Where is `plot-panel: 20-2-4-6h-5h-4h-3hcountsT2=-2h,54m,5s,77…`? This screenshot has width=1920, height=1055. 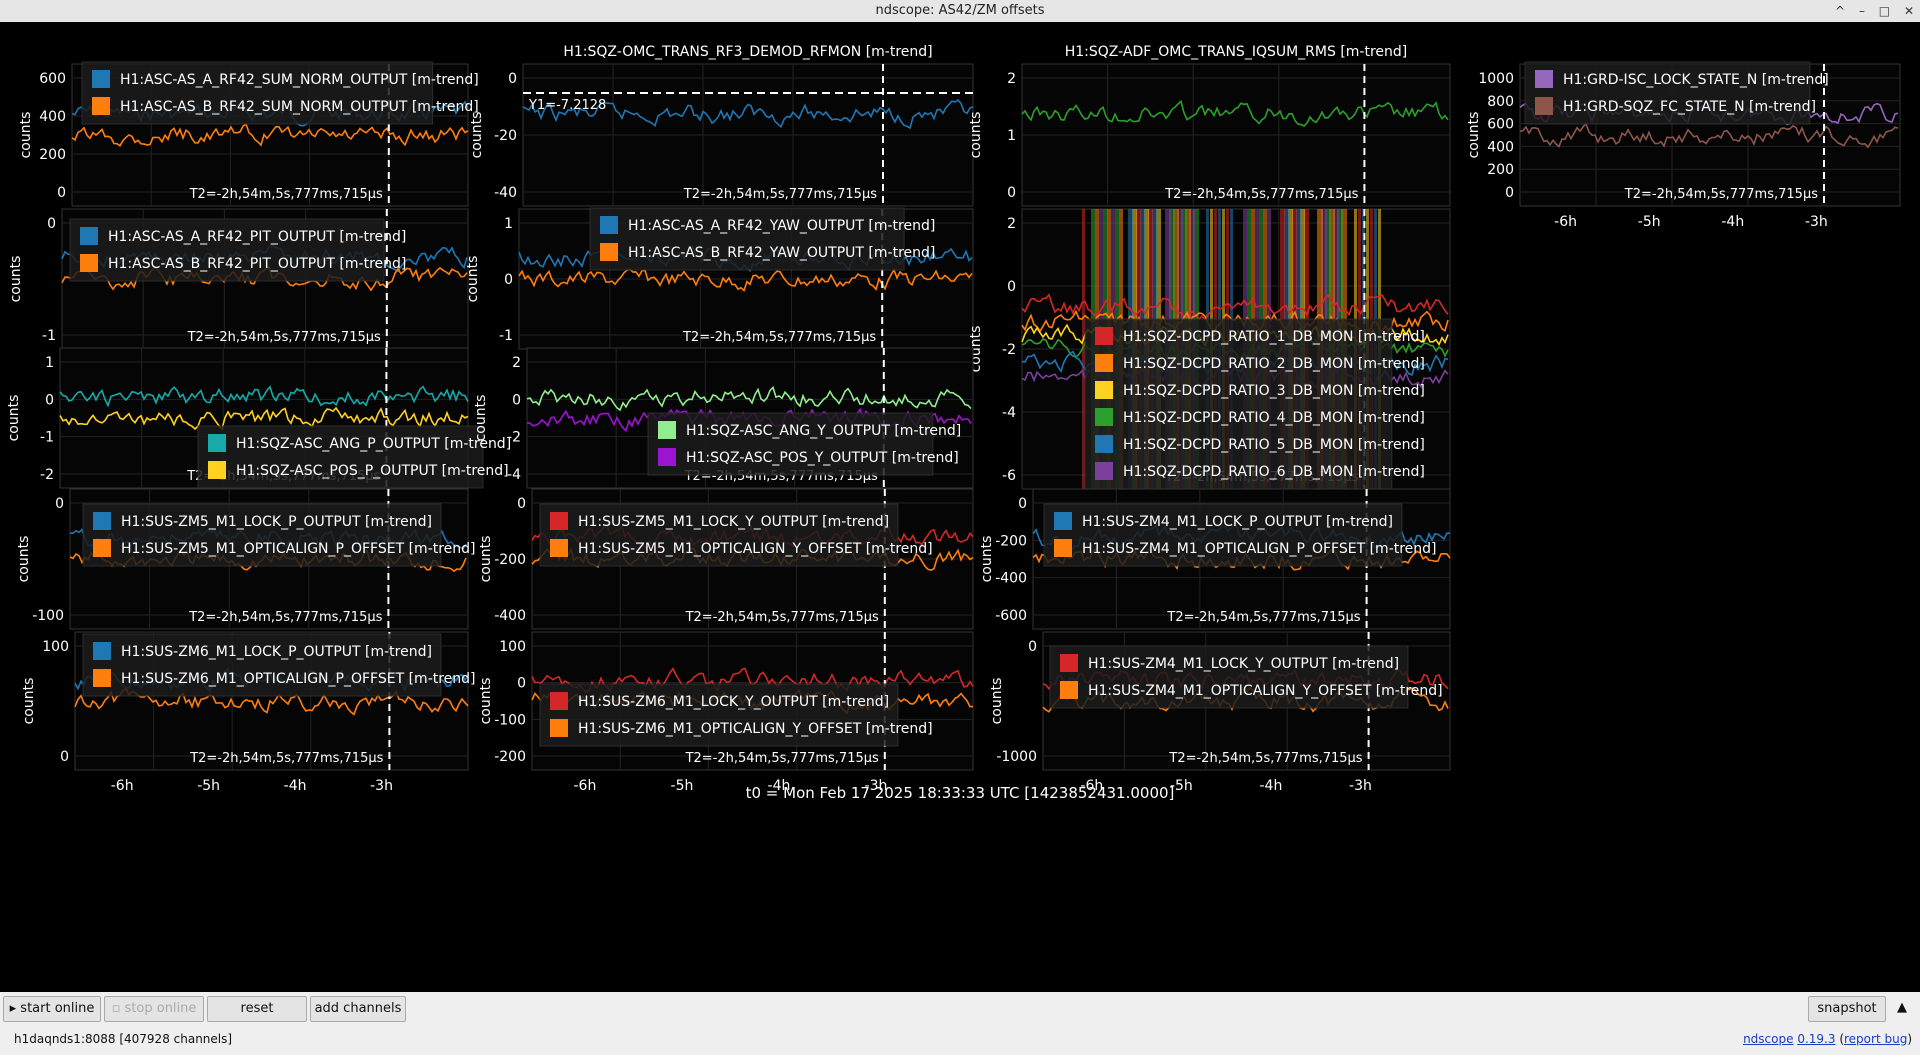
plot-panel: 20-2-4-6h-5h-4h-3hcountsT2=-2h,54m,5s,77… is located at coordinates (723, 429).